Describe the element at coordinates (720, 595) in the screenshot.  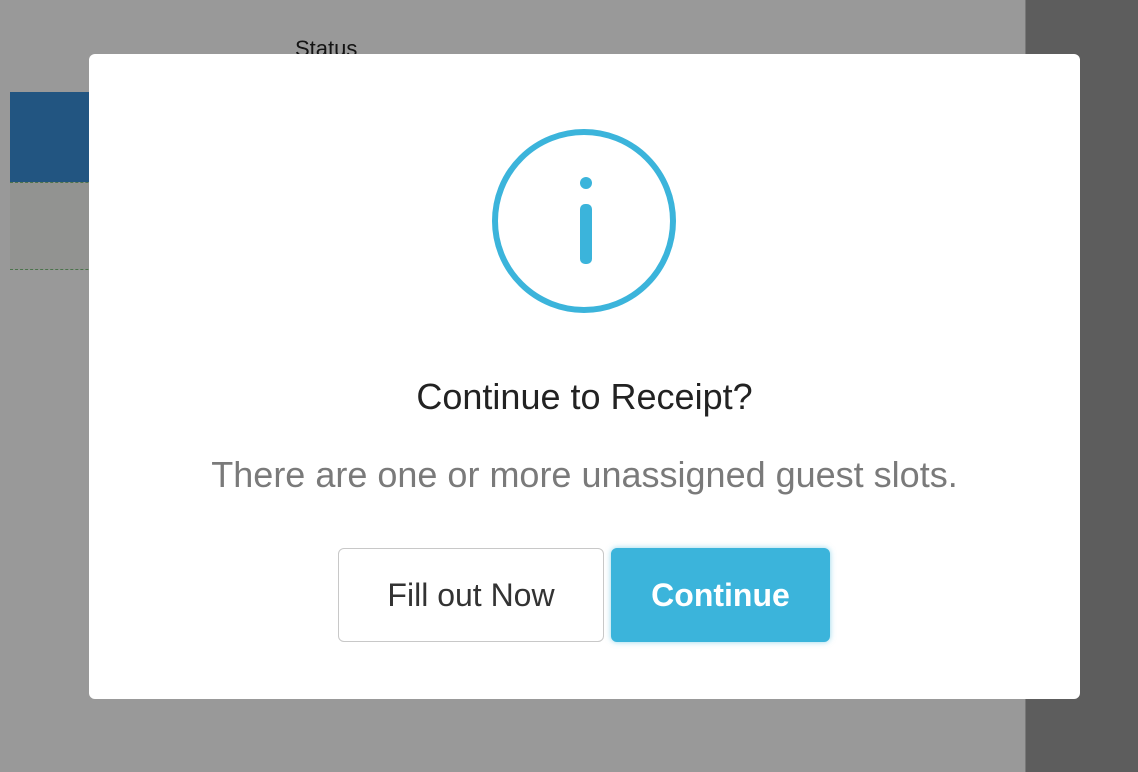
I see `continue-button: Continue` at that location.